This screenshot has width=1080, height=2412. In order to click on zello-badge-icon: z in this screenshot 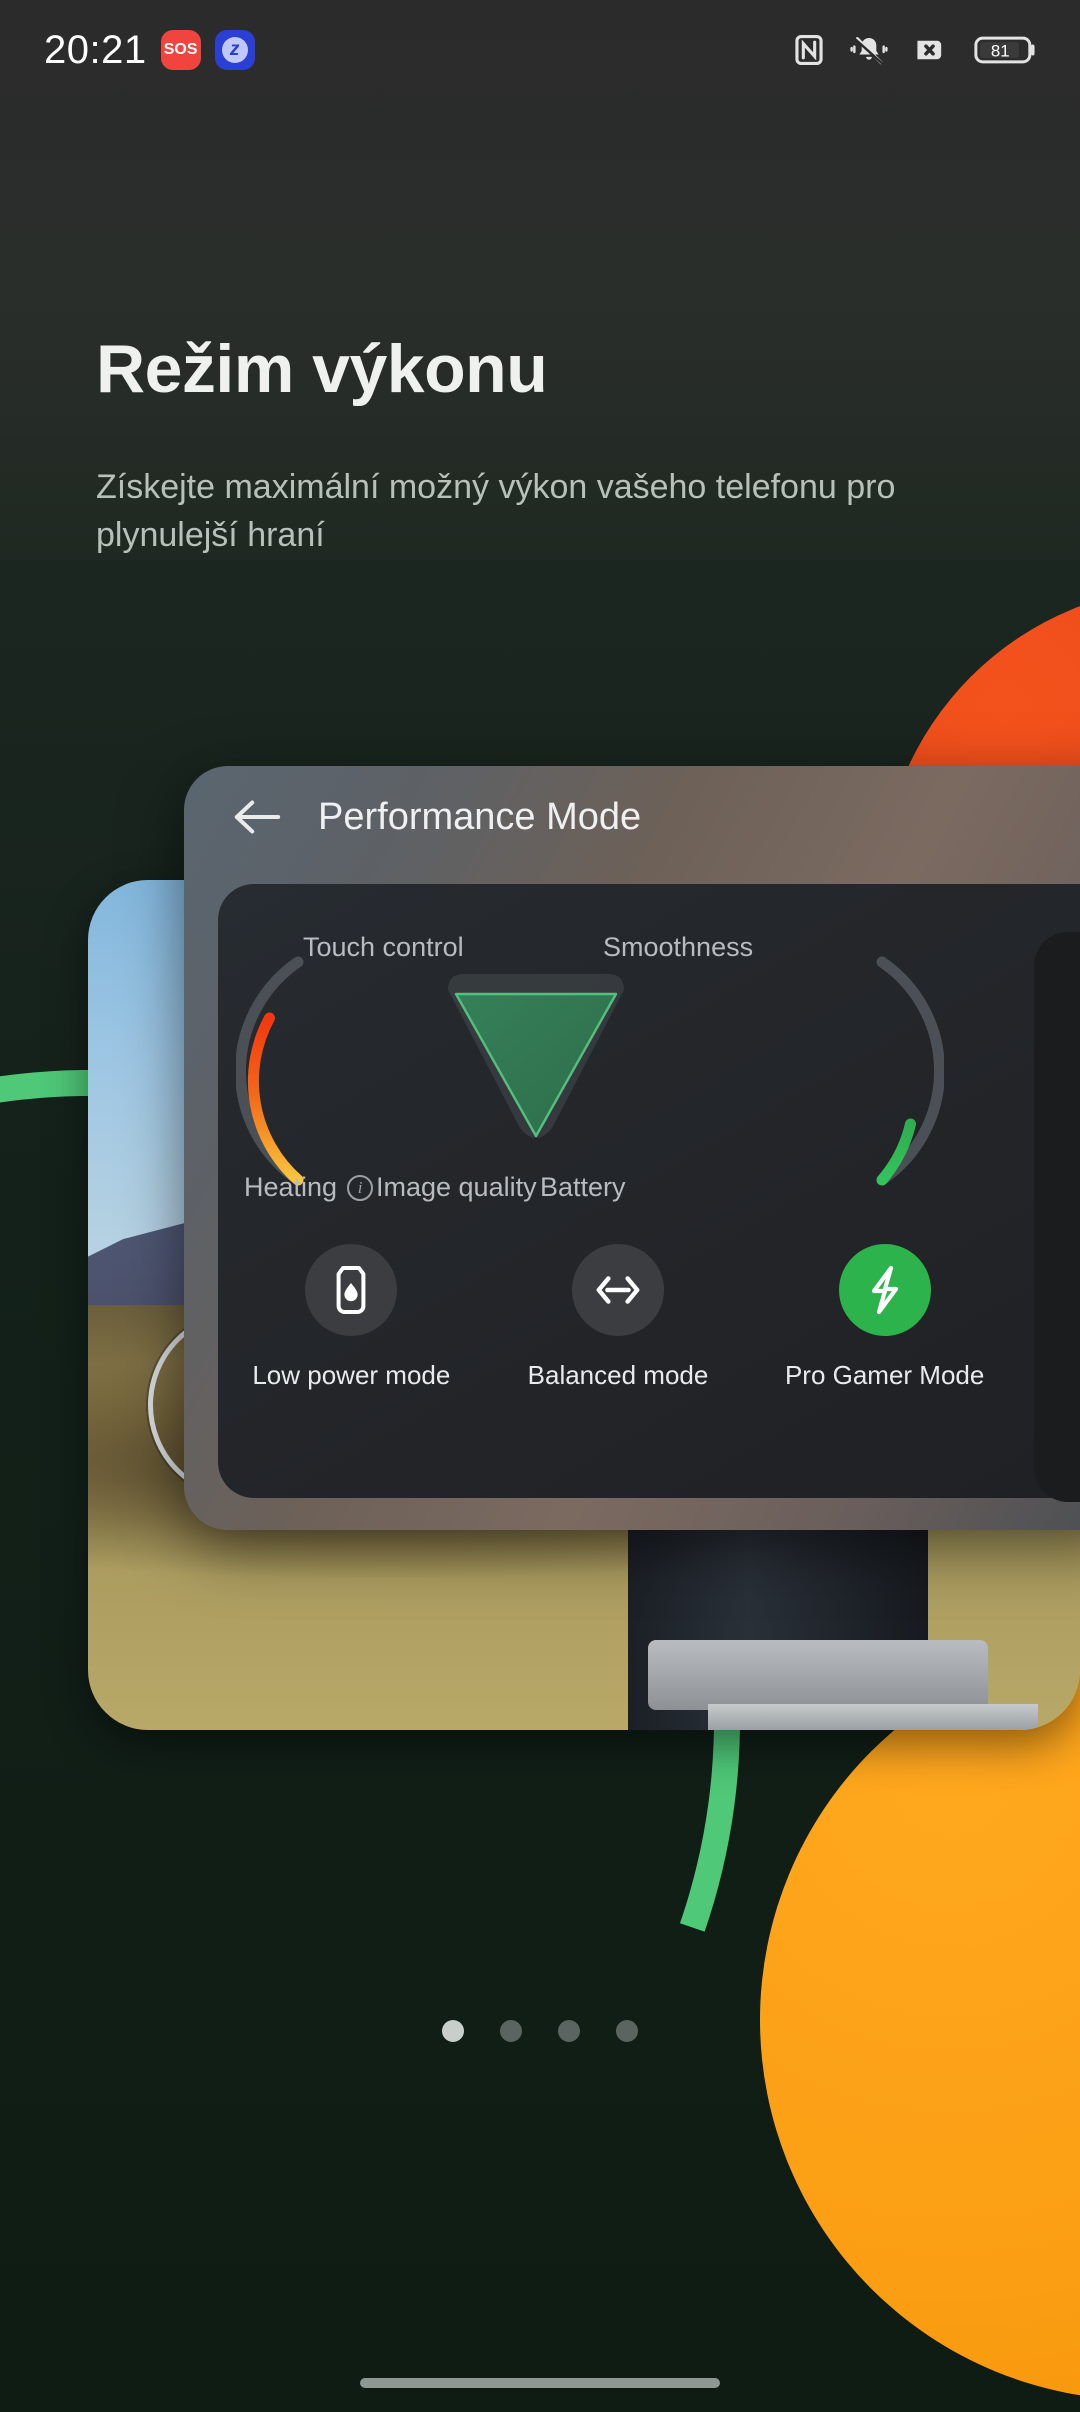, I will do `click(234, 50)`.